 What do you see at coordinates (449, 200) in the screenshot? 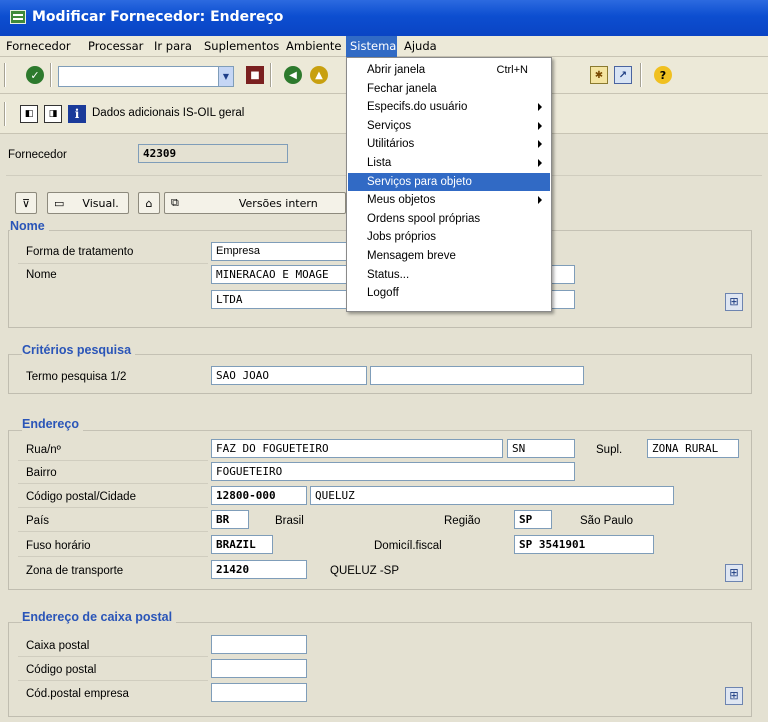
I see `menu-item-meus-objetos: Meus objetos` at bounding box center [449, 200].